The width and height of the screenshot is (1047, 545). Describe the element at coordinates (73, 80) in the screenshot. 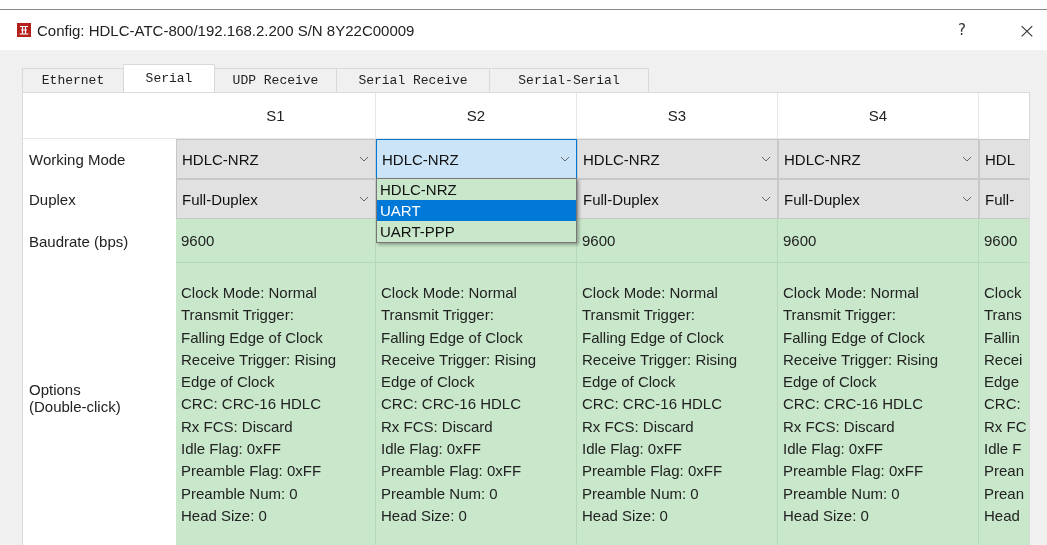

I see `tab: Ethernet` at that location.